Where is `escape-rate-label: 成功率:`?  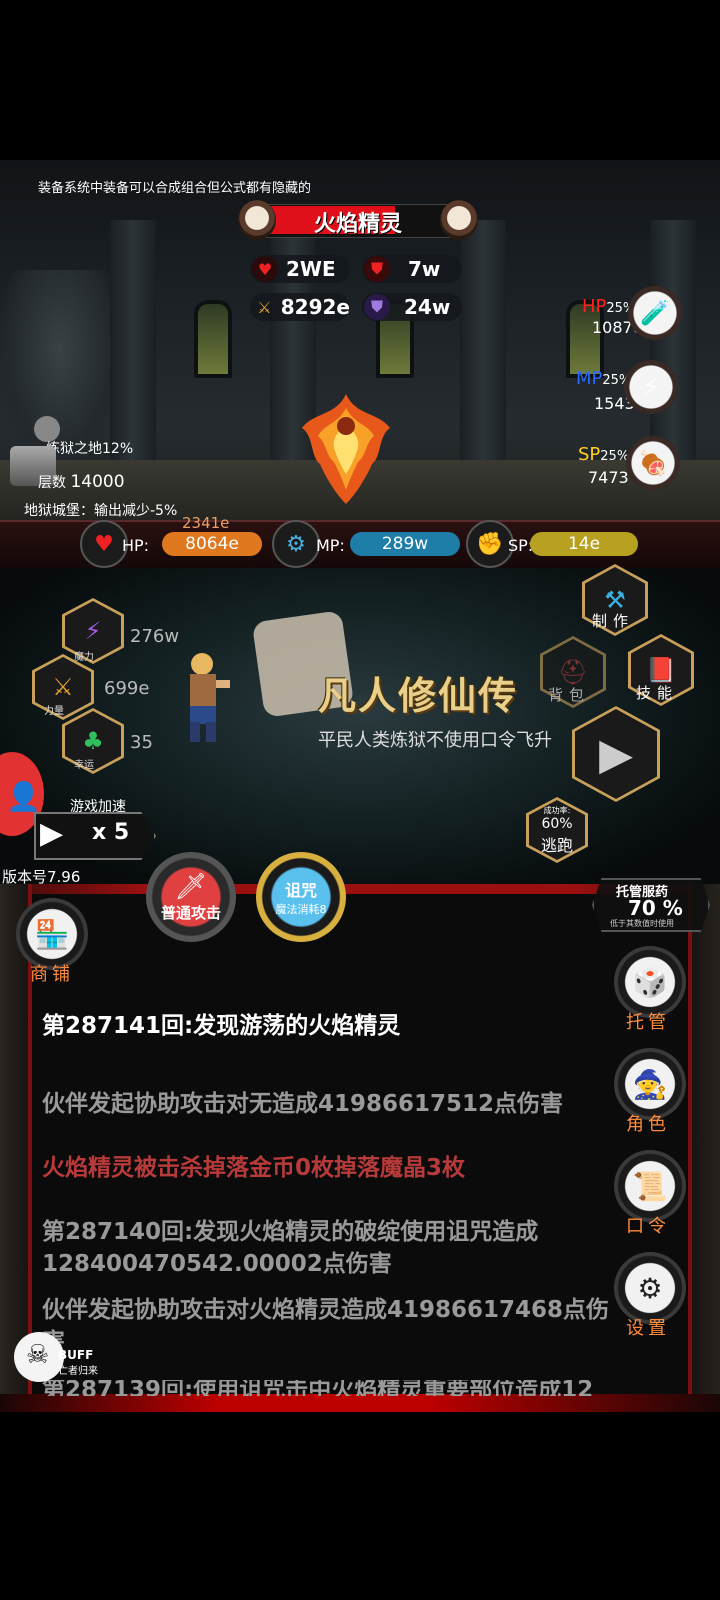
escape-rate-label: 成功率: is located at coordinates (557, 810).